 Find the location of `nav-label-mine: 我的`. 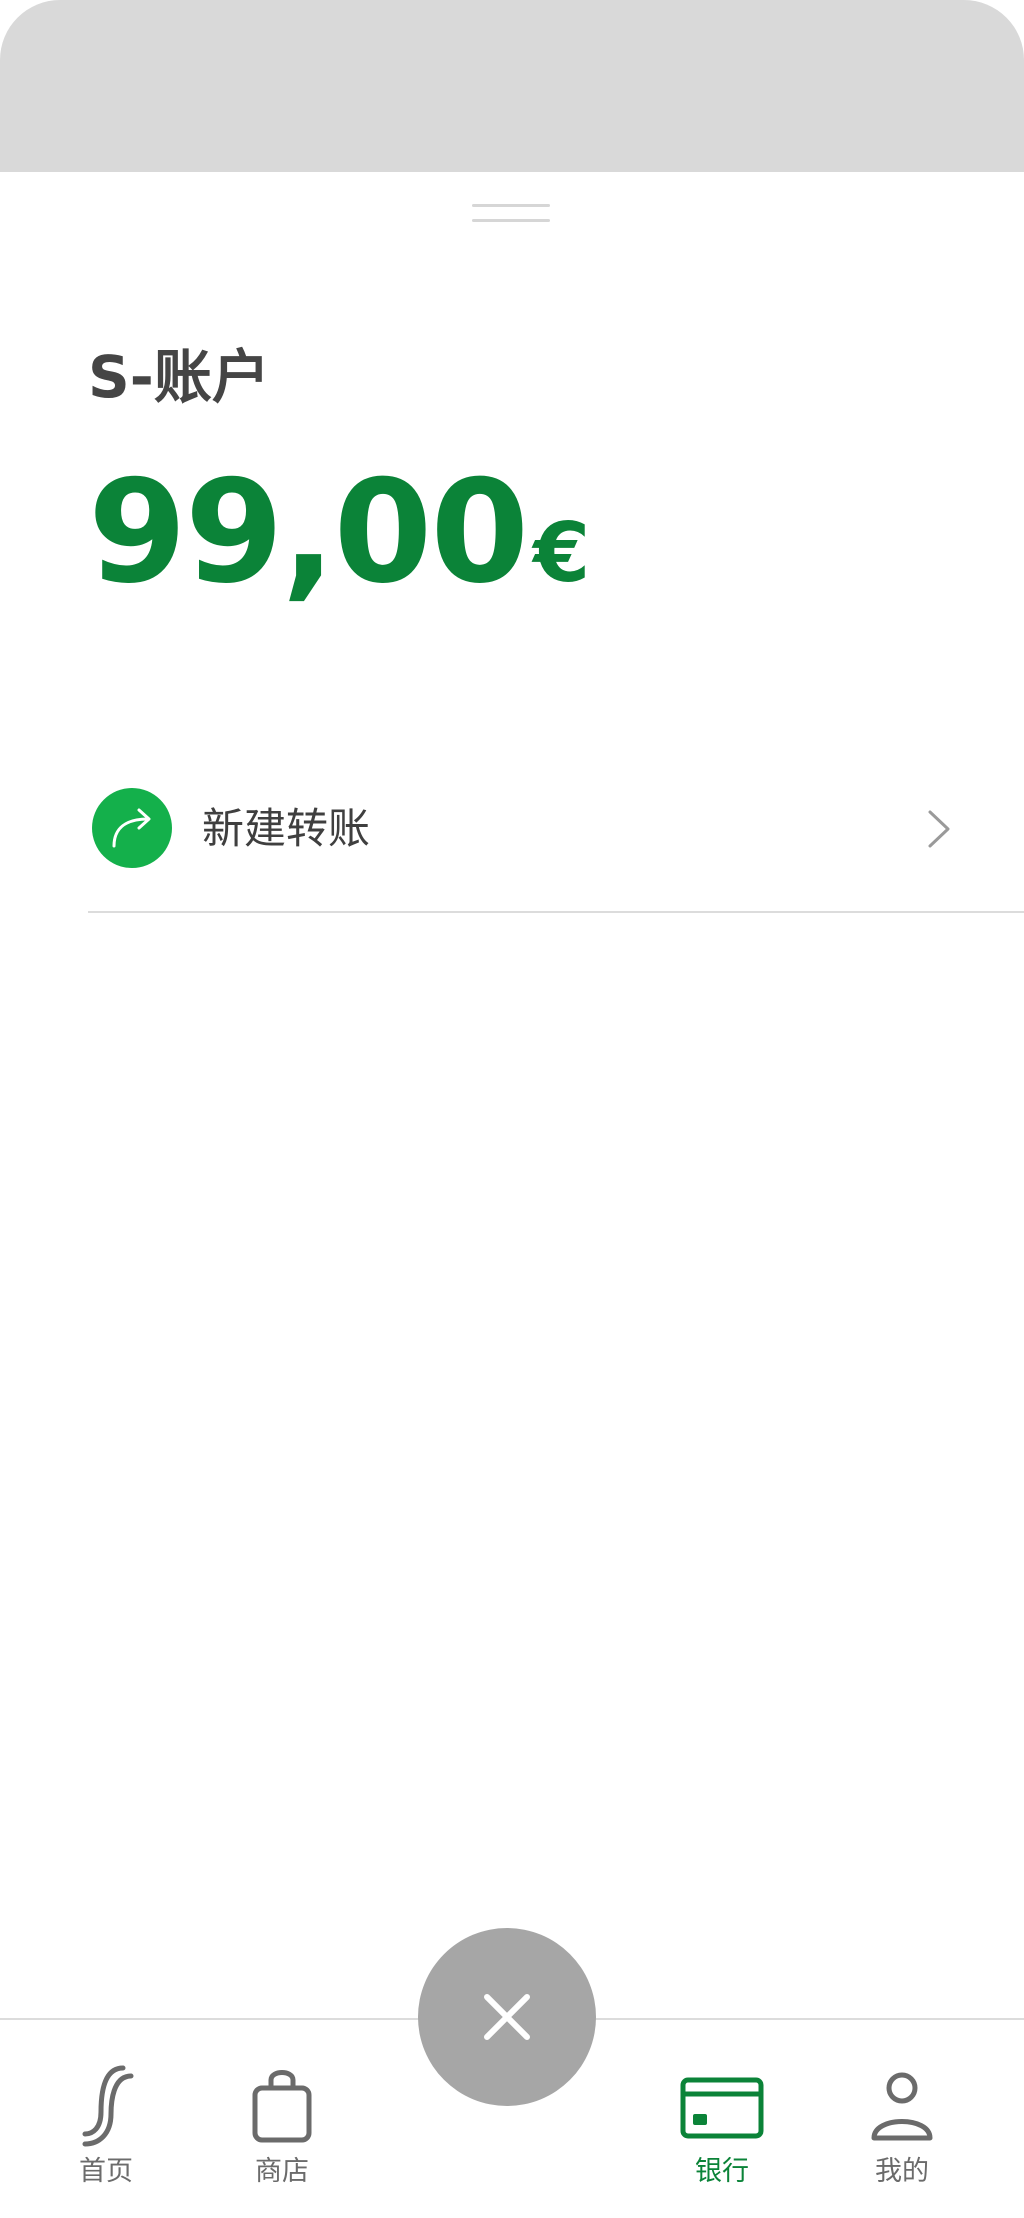

nav-label-mine: 我的 is located at coordinates (902, 2171).